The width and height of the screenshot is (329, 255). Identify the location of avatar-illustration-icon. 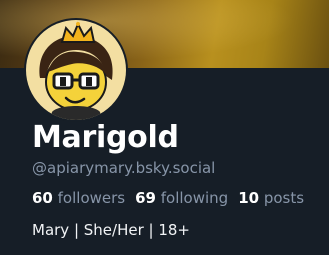
(76, 70).